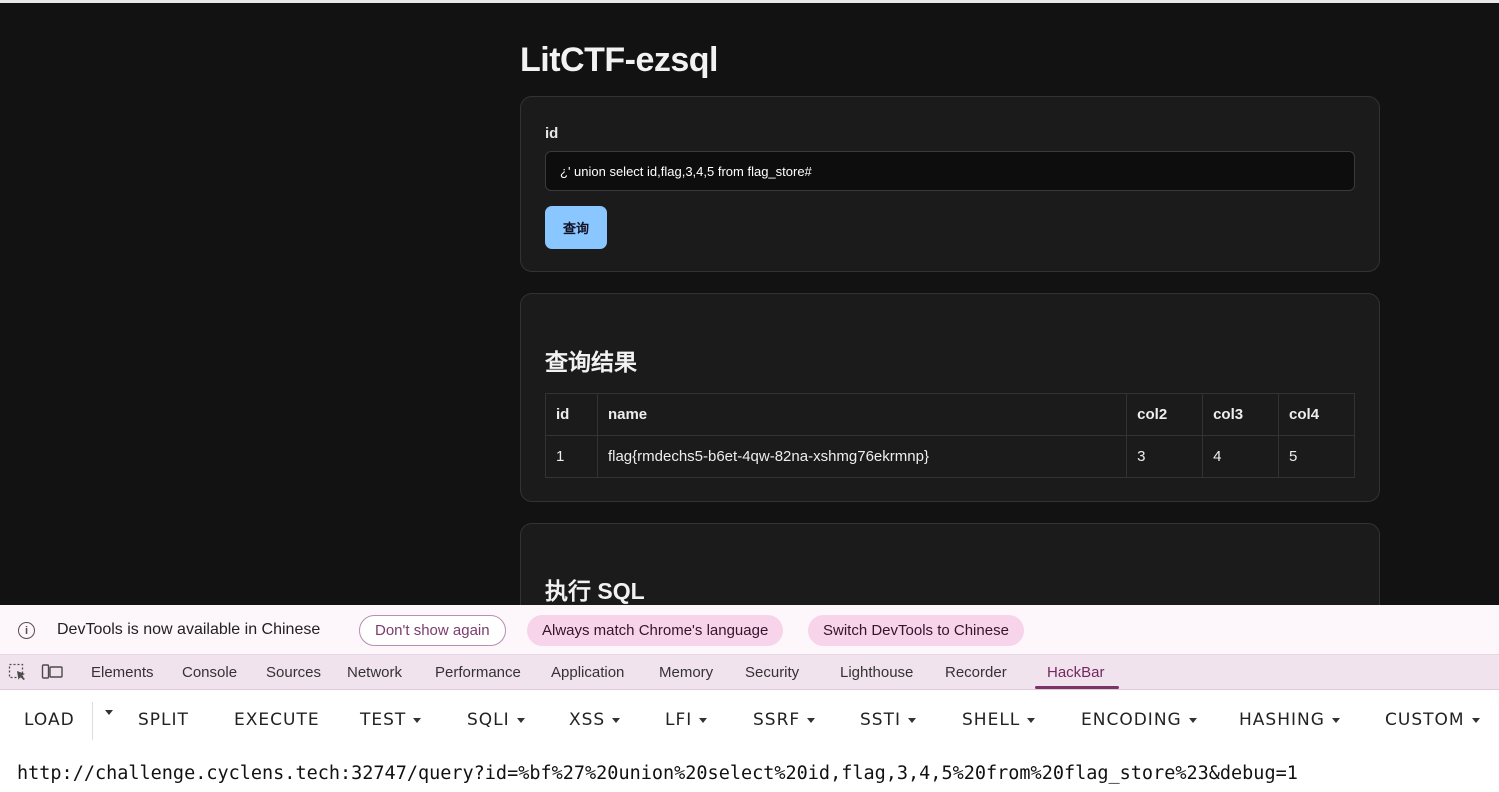 Image resolution: width=1499 pixels, height=792 pixels. I want to click on load-dropdown-button, so click(105, 712).